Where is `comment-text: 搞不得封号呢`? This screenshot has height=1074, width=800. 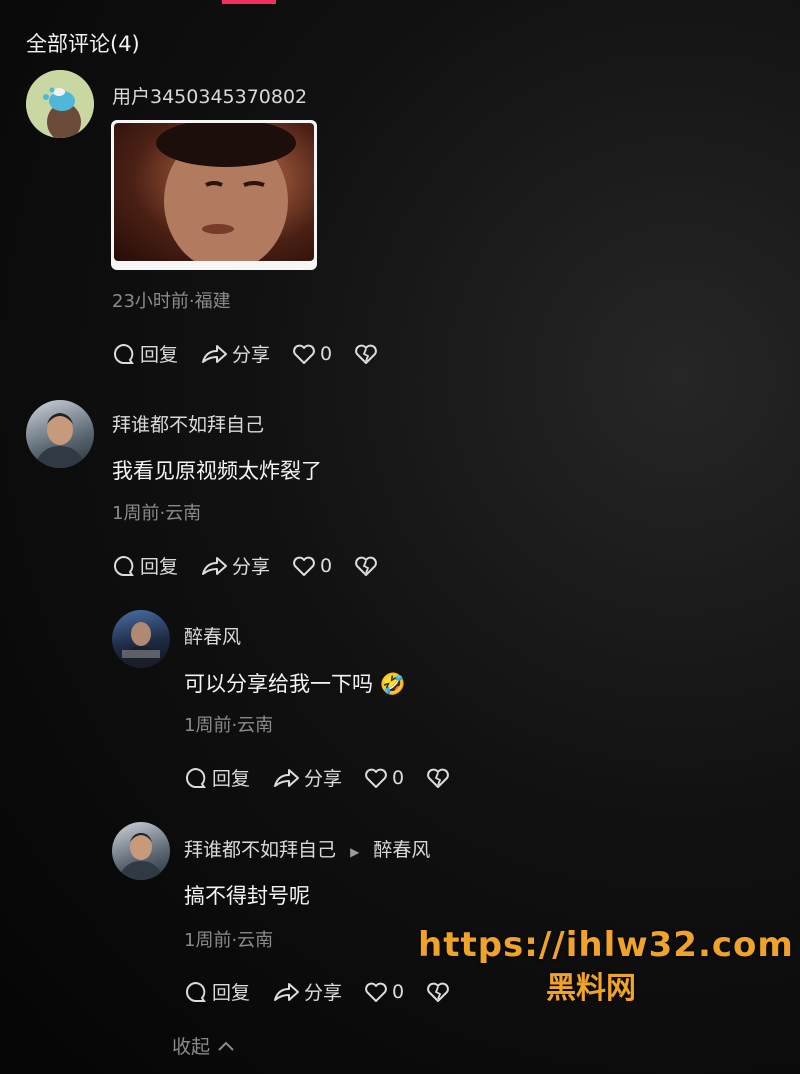
comment-text: 搞不得封号呢 is located at coordinates (247, 896).